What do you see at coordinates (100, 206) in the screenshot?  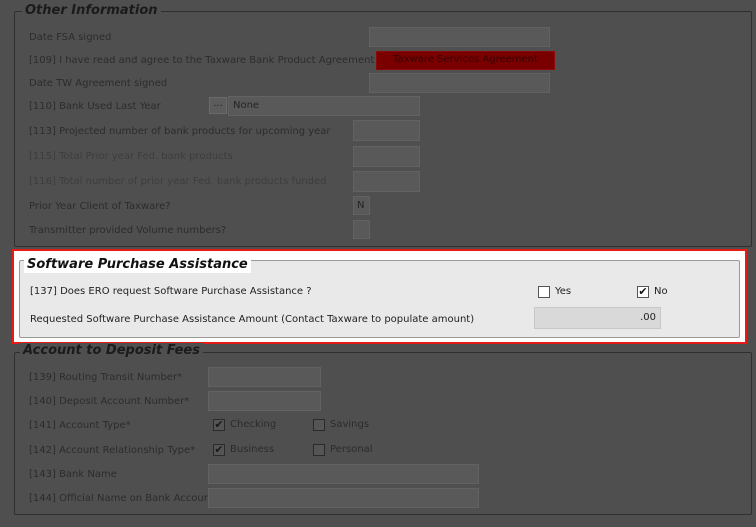 I see `prior-client-label: Prior Year Client of Taxware?` at bounding box center [100, 206].